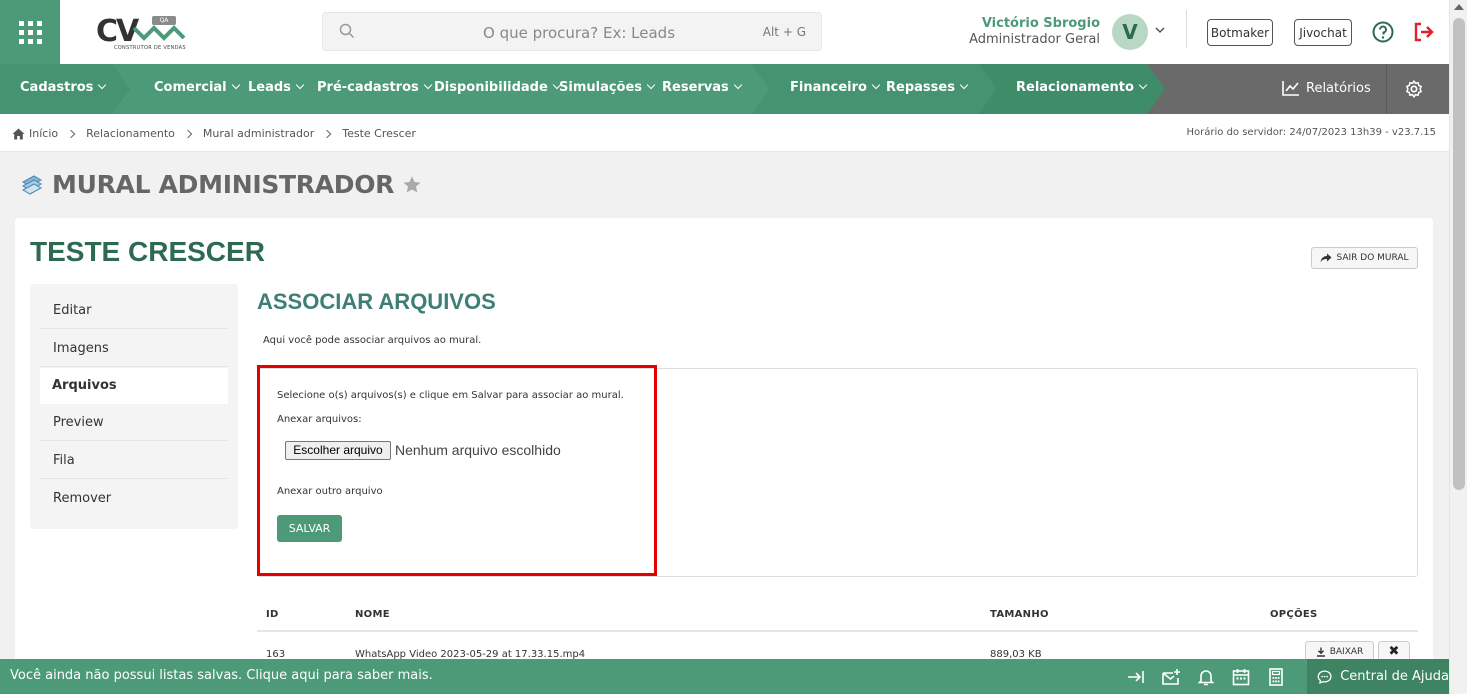  I want to click on apps-grid-icon, so click(30, 32).